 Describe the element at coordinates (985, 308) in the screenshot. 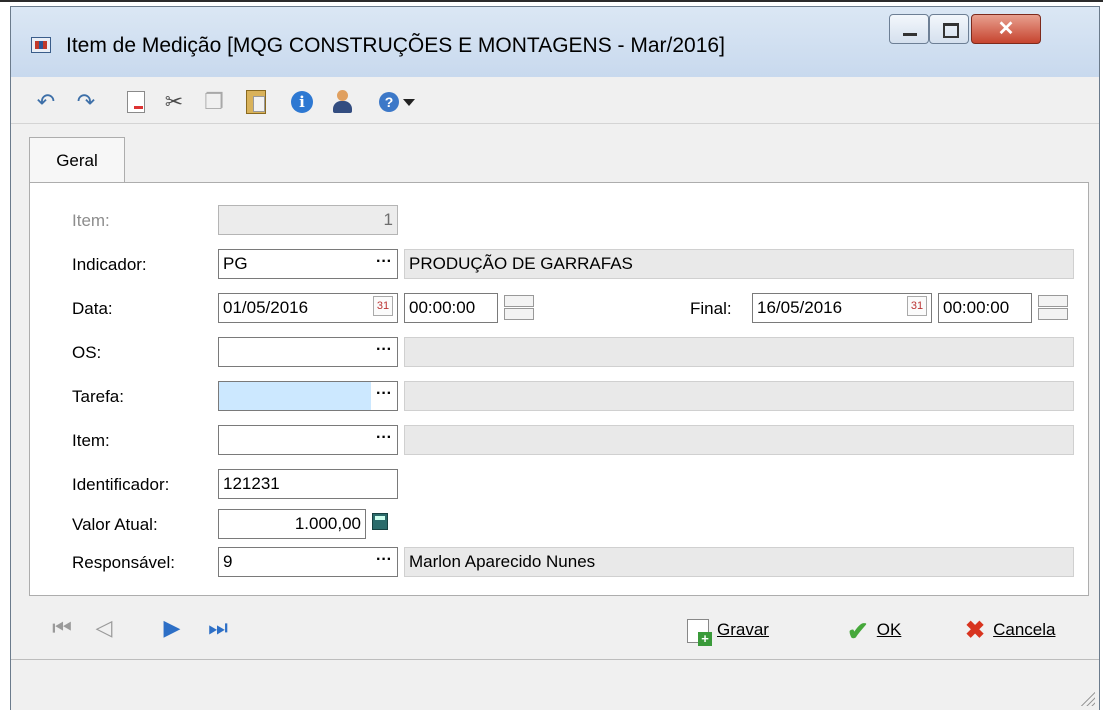

I see `final-time-field: 00:00:00` at that location.